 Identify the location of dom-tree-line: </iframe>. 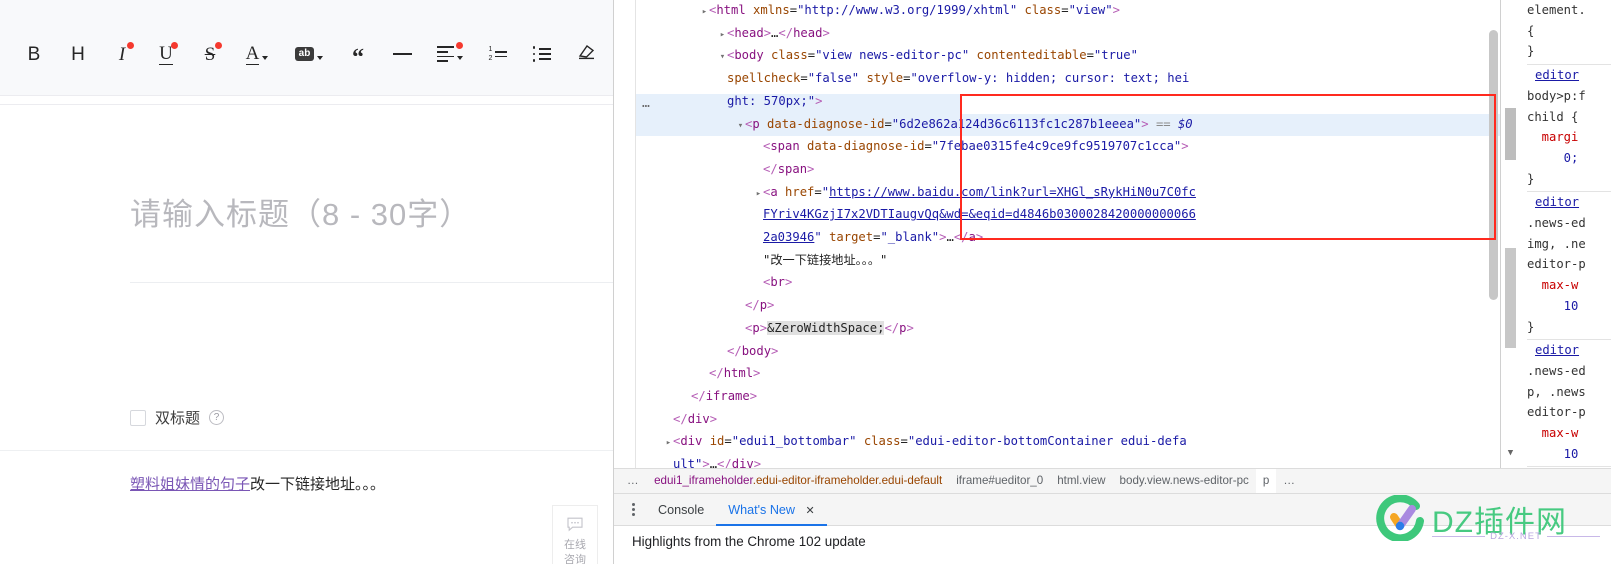
(1068, 397).